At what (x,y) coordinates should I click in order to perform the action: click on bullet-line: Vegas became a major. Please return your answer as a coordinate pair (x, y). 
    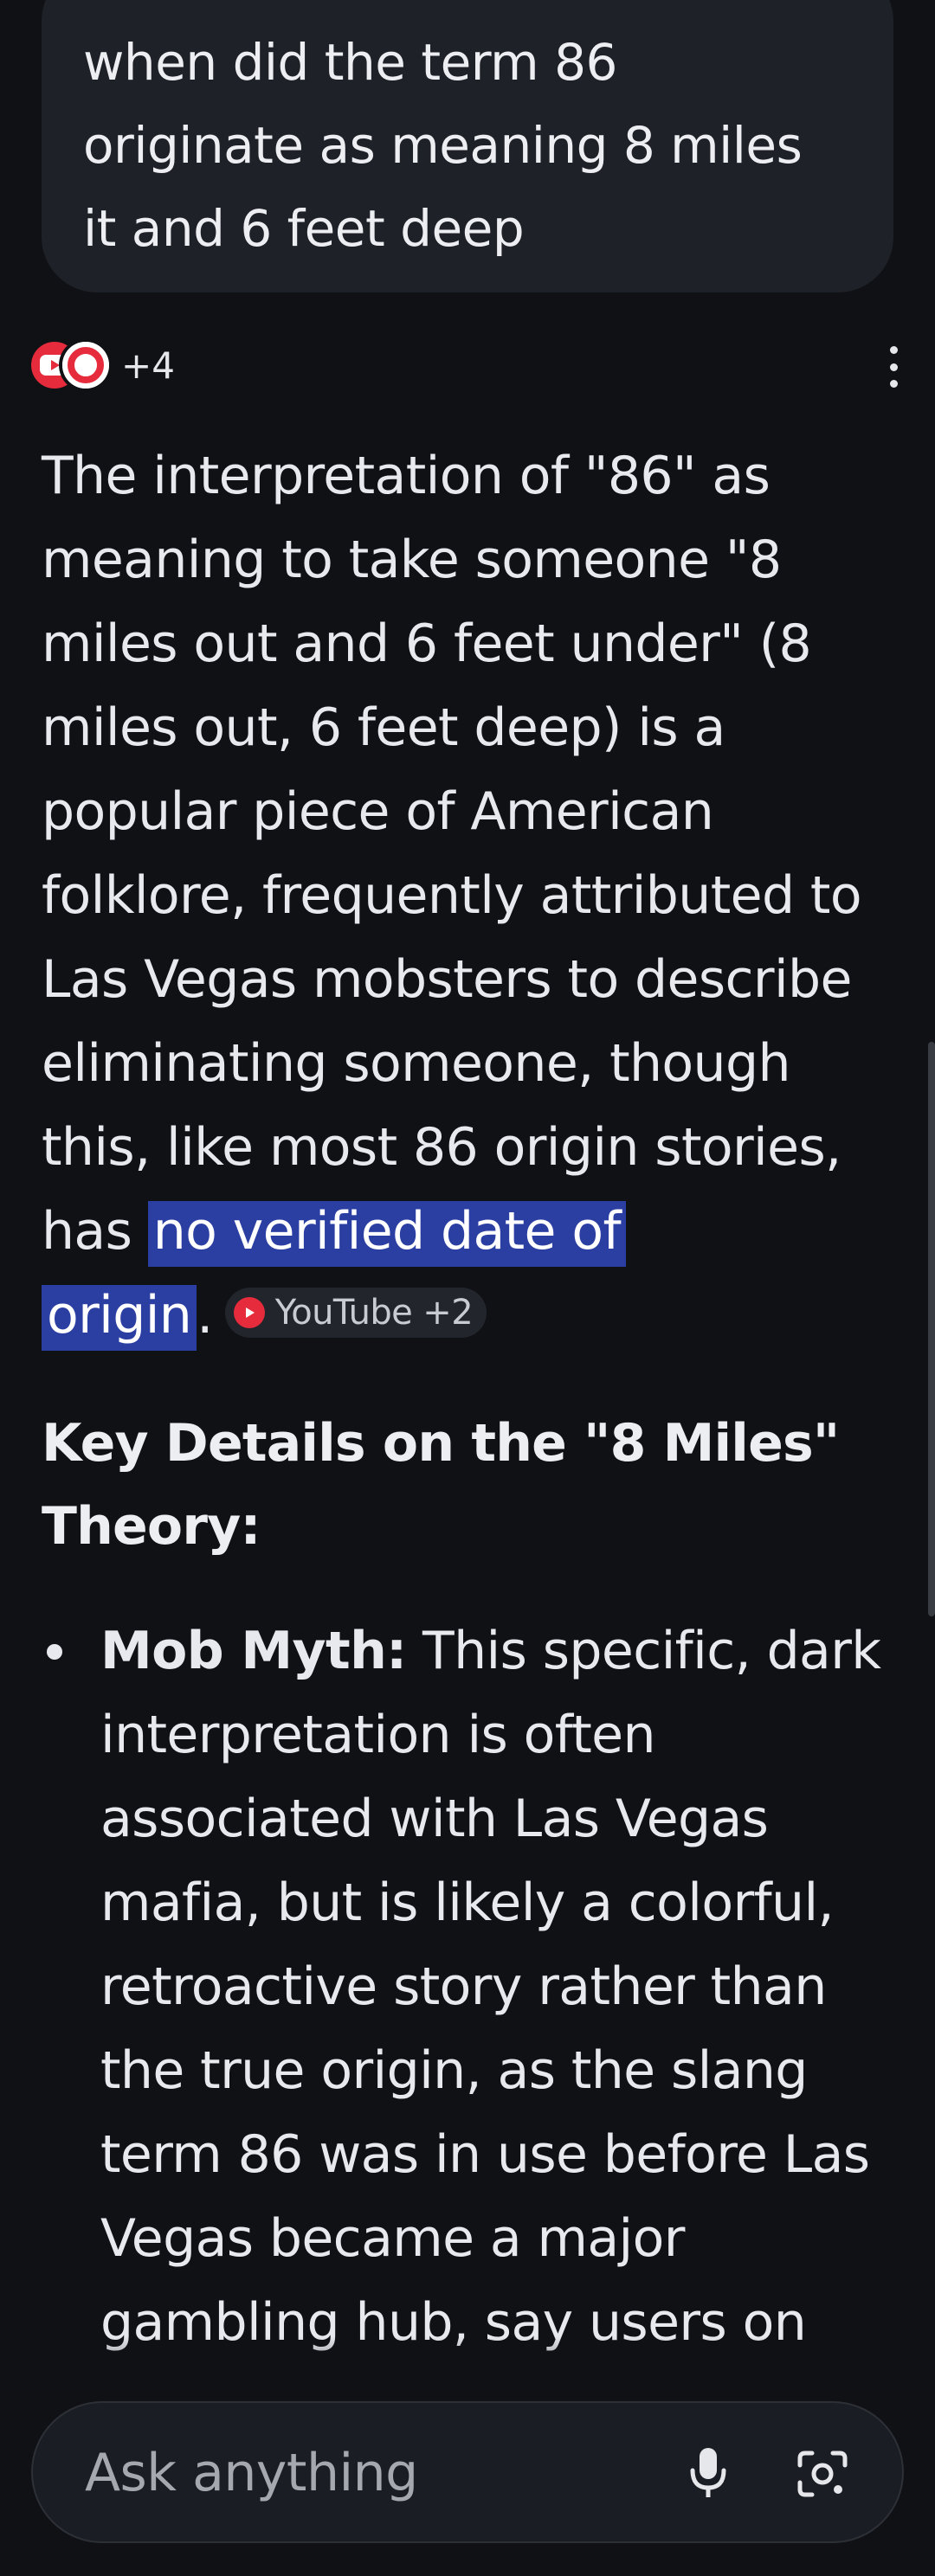
    Looking at the image, I should click on (392, 2239).